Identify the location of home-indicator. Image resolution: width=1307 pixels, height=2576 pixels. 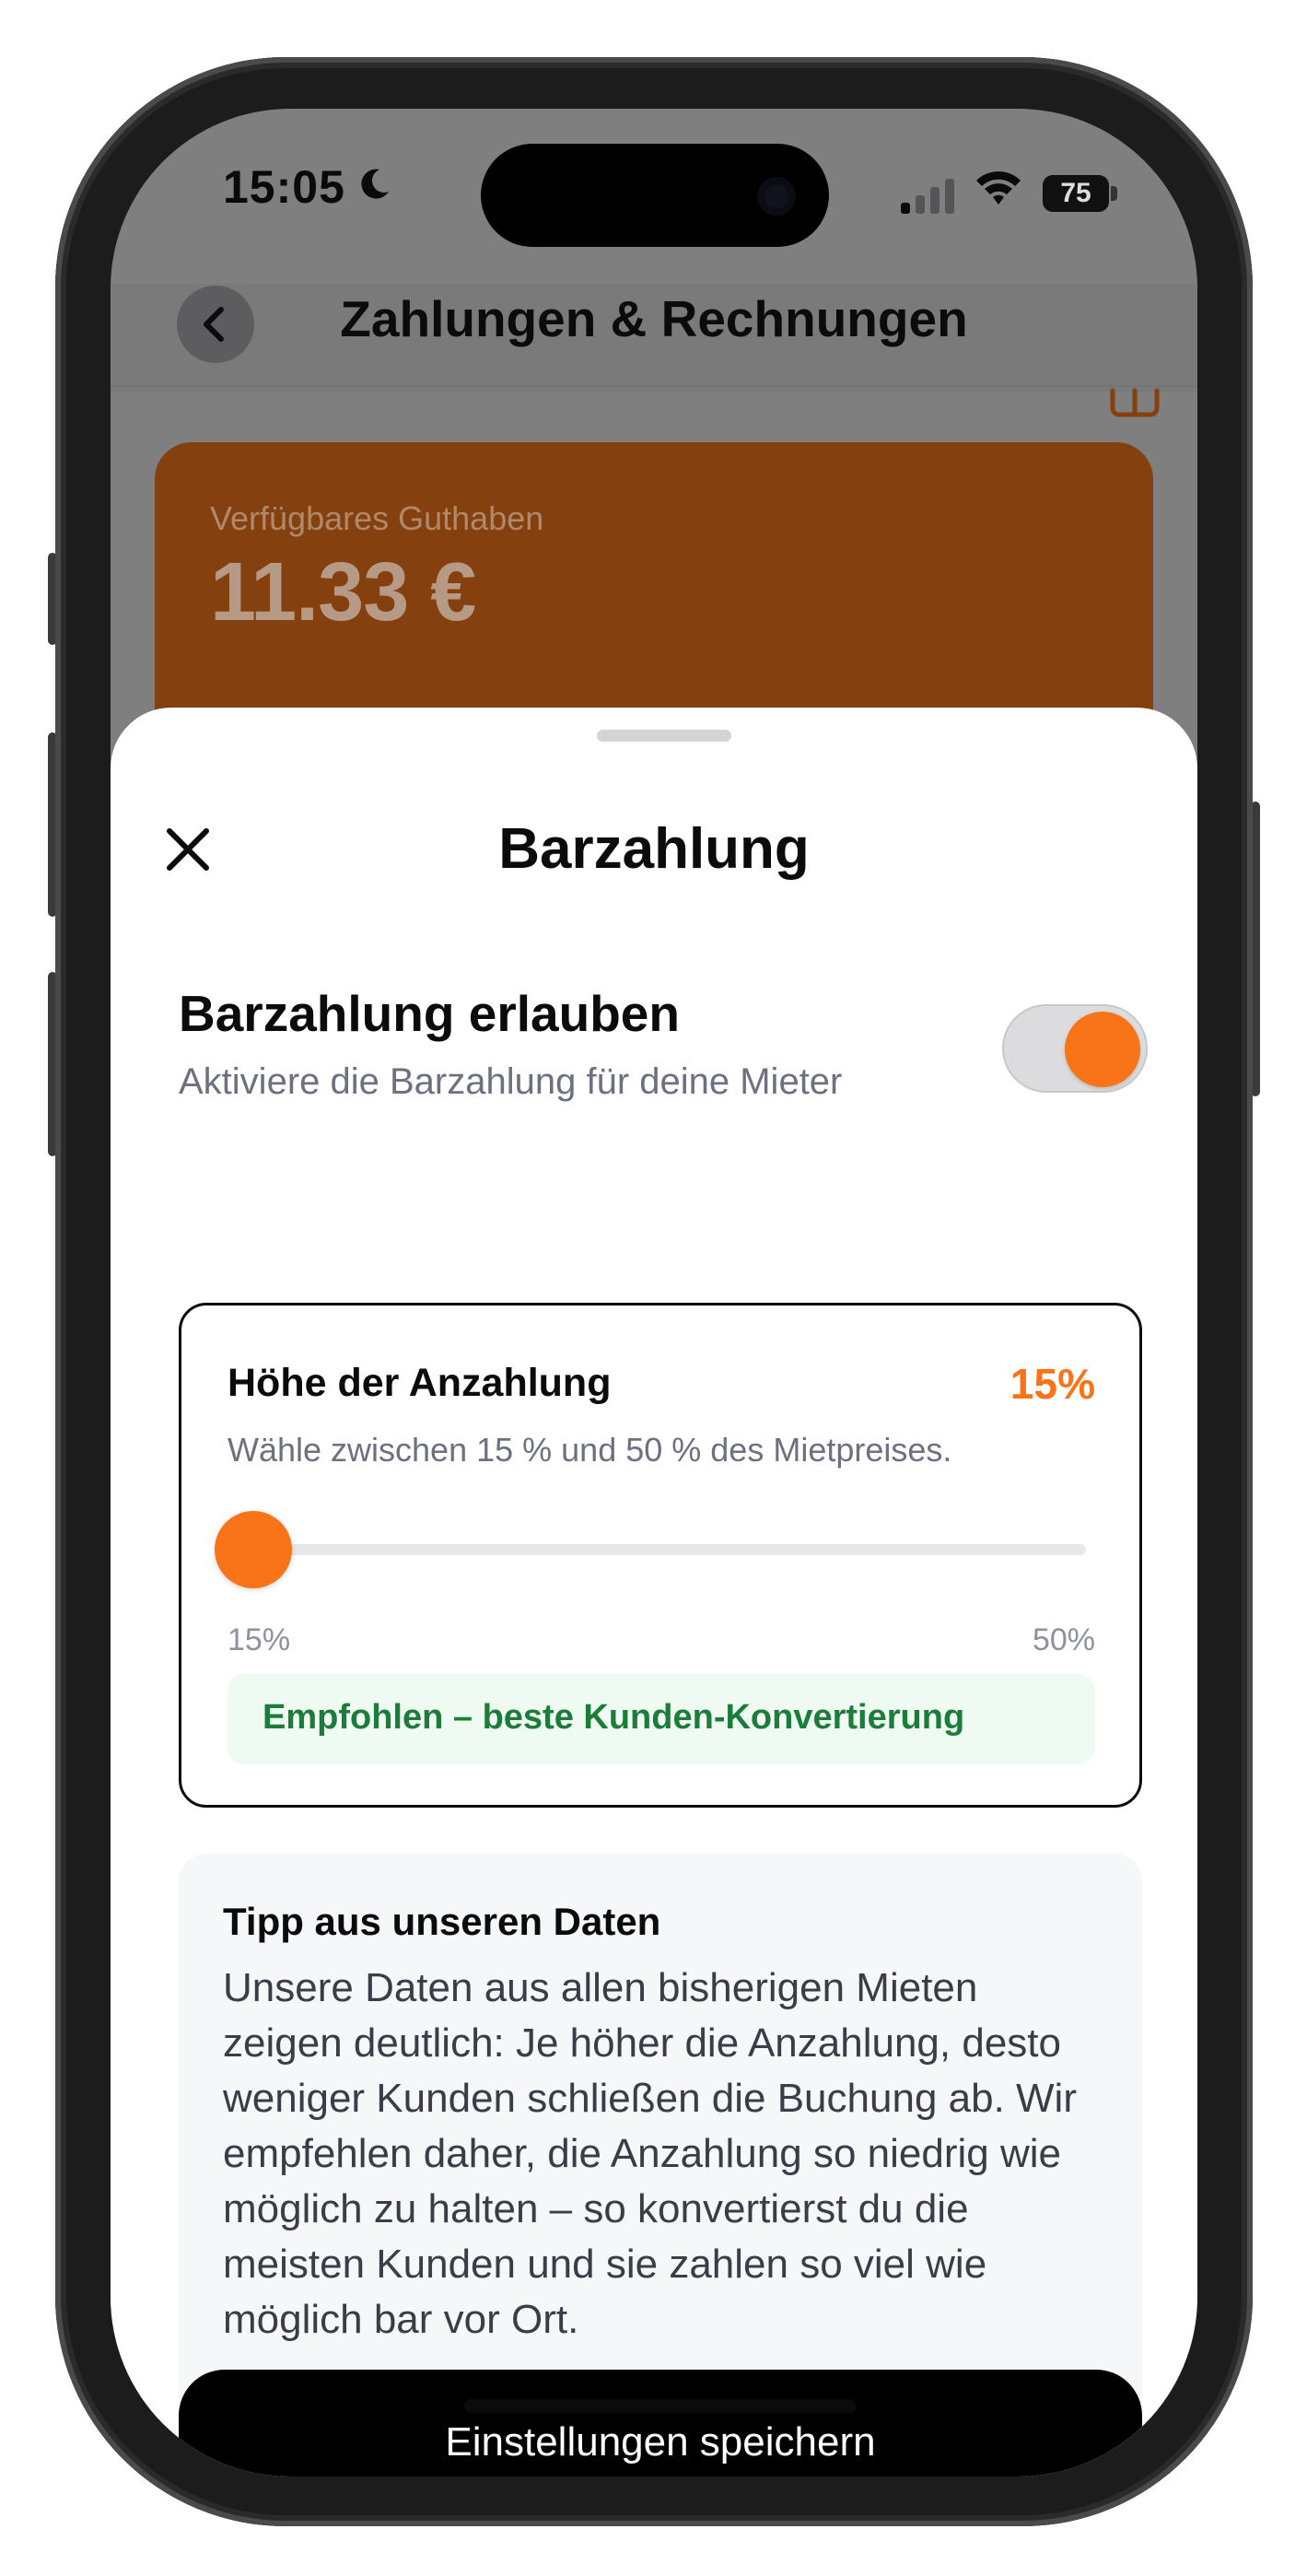
(660, 2406).